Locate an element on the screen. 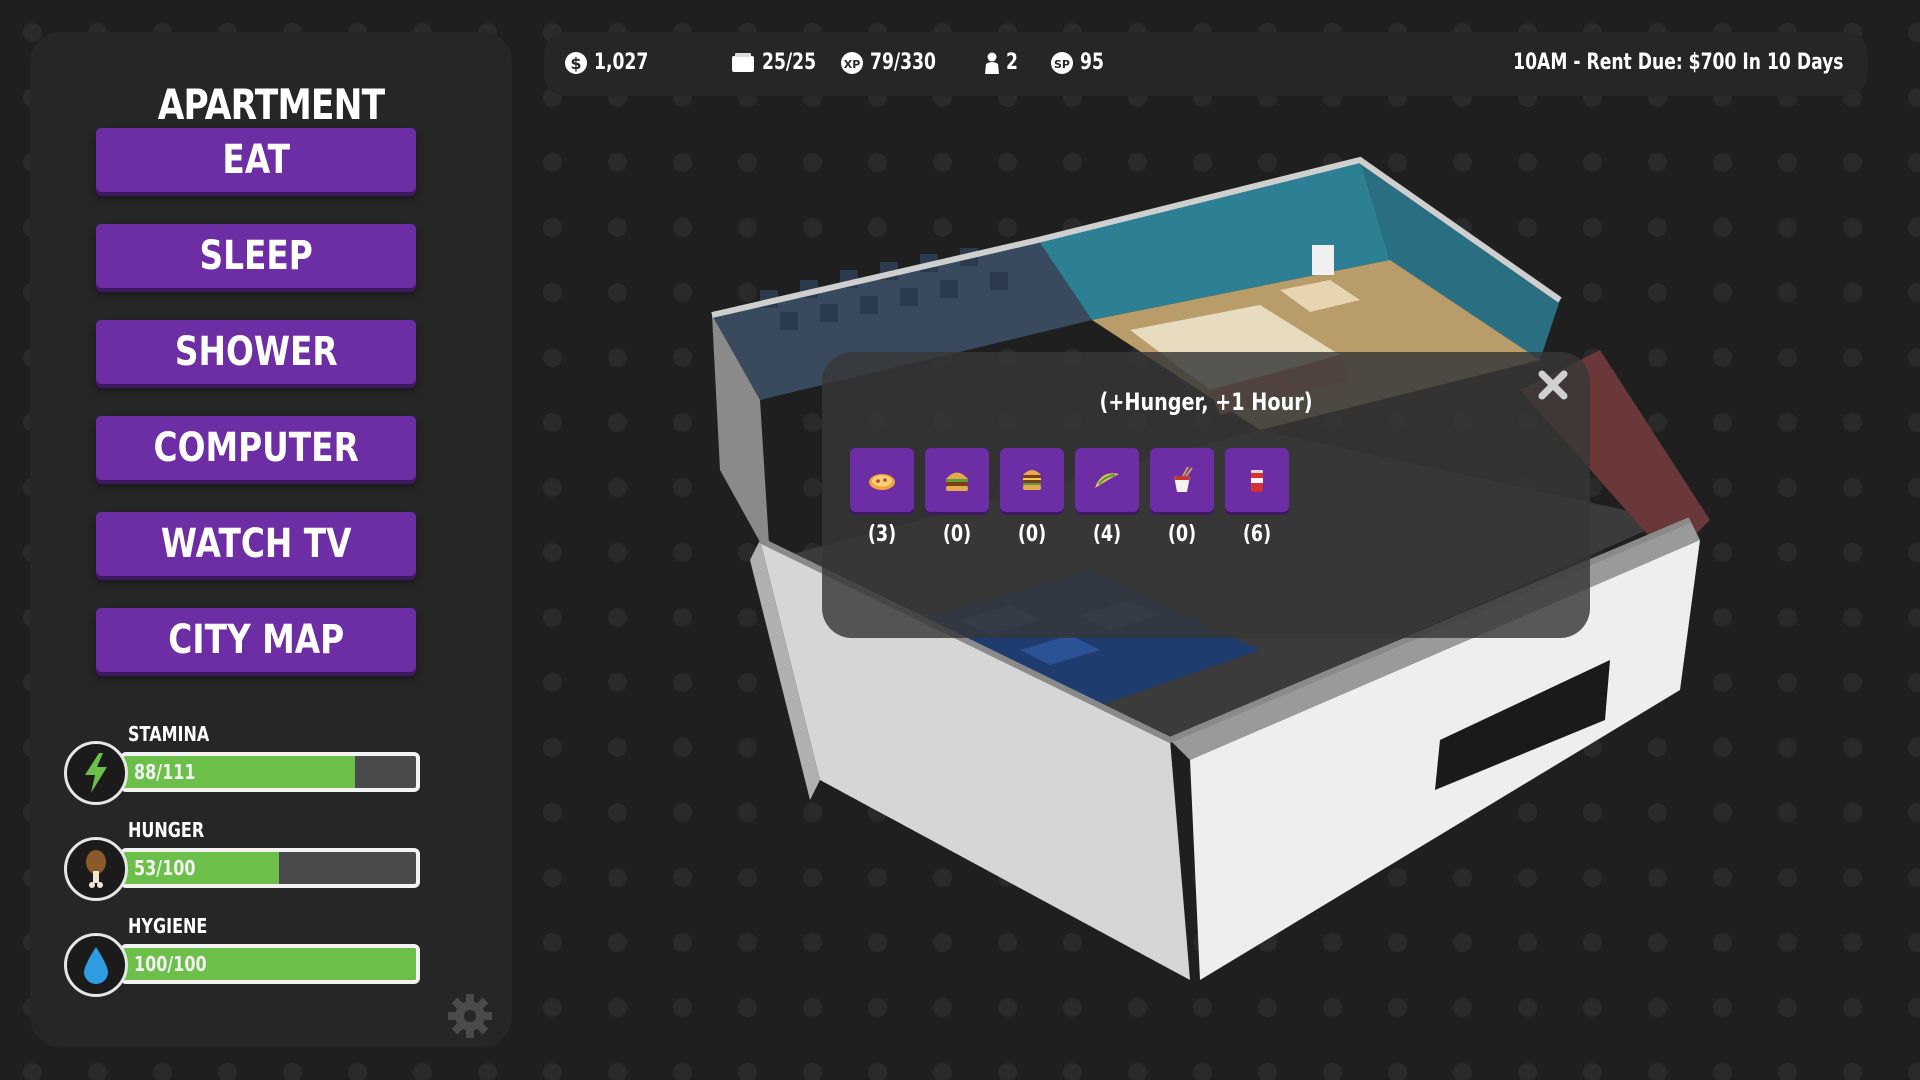 The image size is (1920, 1080). hygiene-label: HYGIENE is located at coordinates (168, 926).